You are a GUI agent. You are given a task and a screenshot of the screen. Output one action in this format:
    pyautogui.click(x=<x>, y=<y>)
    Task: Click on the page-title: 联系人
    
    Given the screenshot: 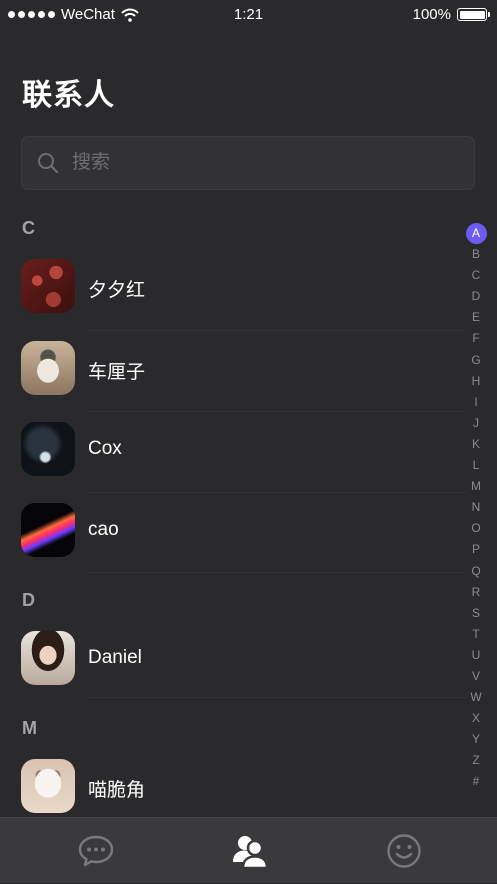 What is the action you would take?
    pyautogui.click(x=68, y=95)
    